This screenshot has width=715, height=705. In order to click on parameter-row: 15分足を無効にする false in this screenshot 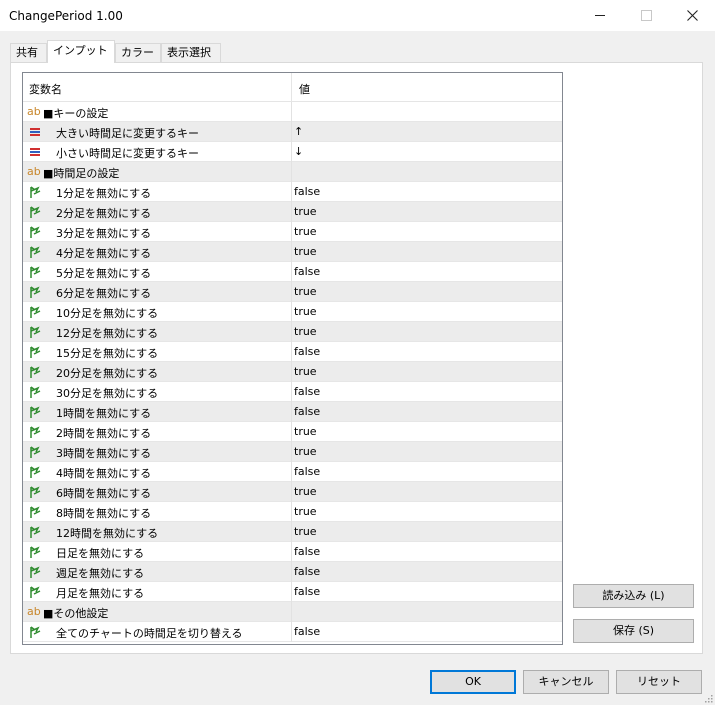, I will do `click(292, 352)`.